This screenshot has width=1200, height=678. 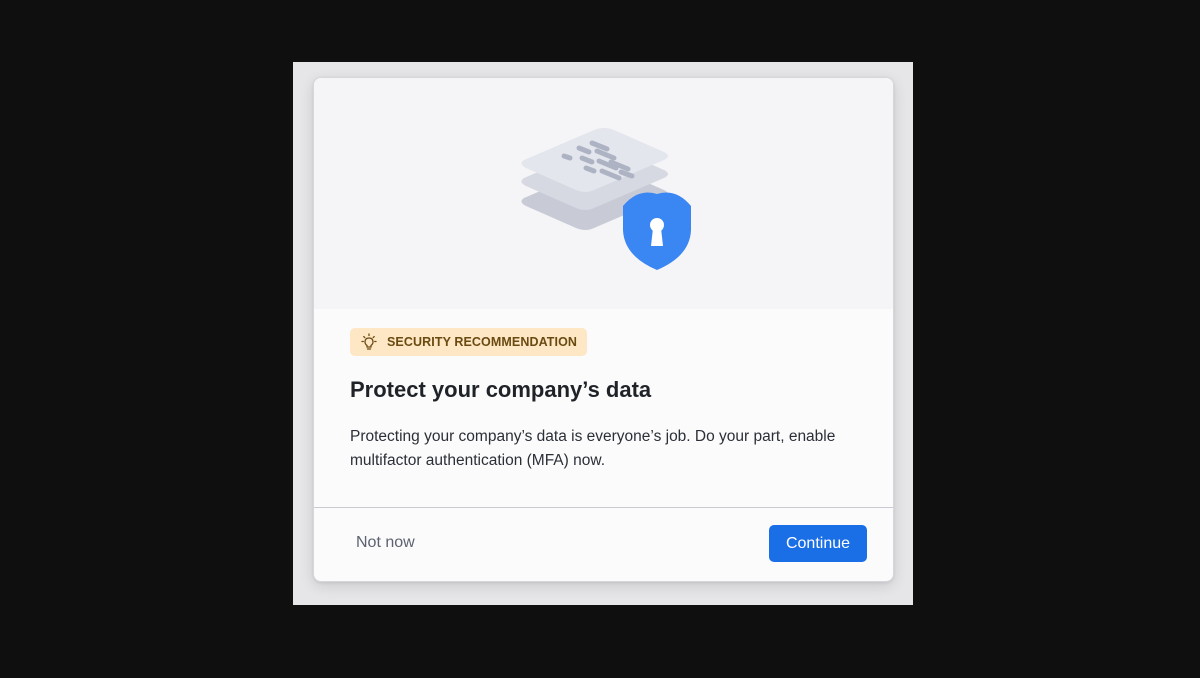 I want to click on dialog-title: Protect your company’s data, so click(x=501, y=389).